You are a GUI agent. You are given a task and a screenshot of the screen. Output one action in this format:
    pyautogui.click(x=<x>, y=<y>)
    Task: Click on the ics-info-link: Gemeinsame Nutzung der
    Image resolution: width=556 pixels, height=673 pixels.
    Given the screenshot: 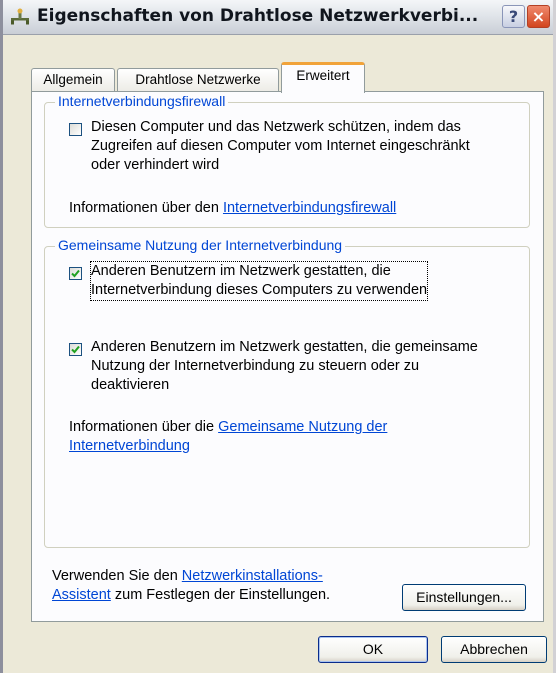 What is the action you would take?
    pyautogui.click(x=302, y=427)
    